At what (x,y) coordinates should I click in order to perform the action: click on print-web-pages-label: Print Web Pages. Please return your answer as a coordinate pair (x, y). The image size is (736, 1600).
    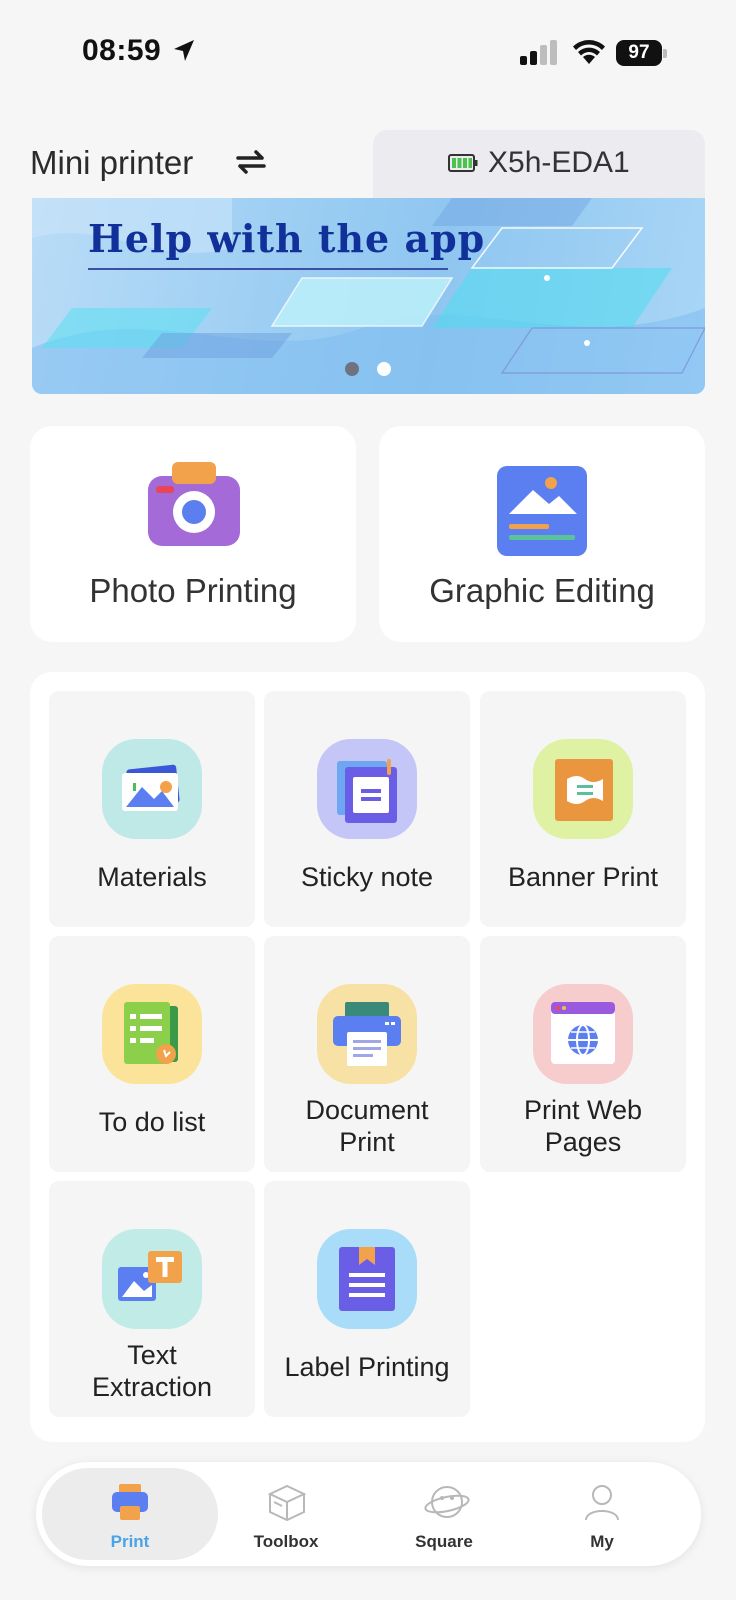
    Looking at the image, I should click on (583, 1126).